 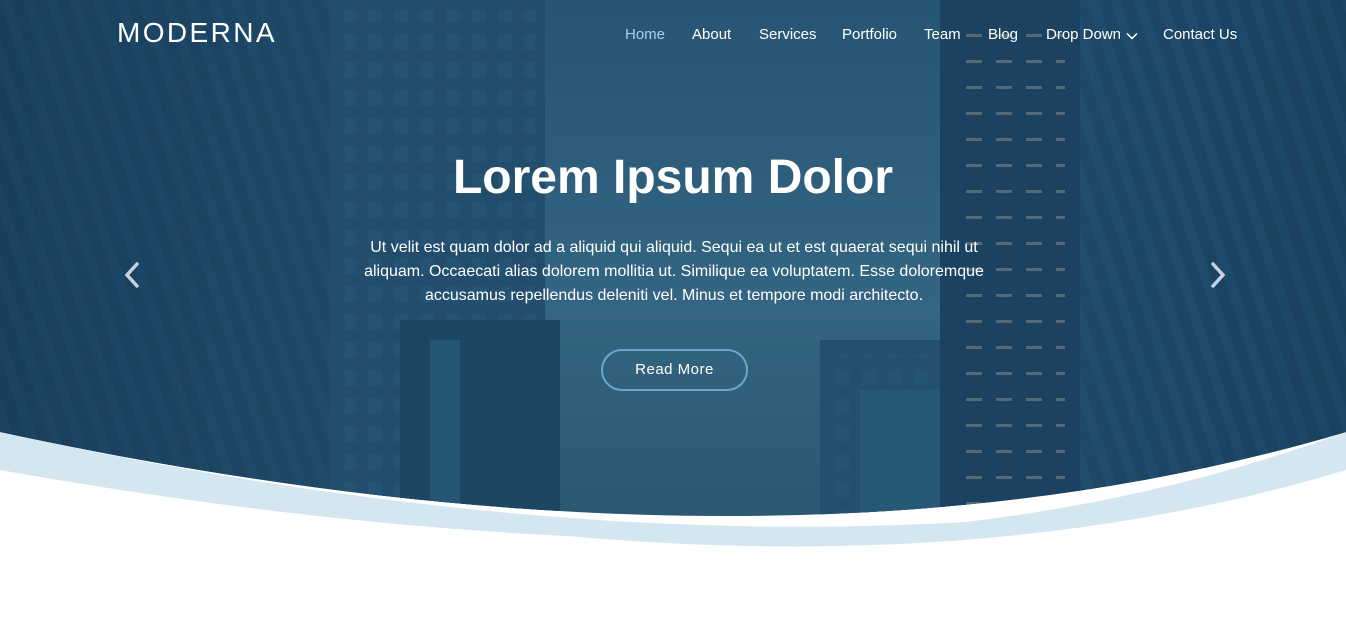 What do you see at coordinates (1003, 34) in the screenshot?
I see `nav-item-blog: Blog` at bounding box center [1003, 34].